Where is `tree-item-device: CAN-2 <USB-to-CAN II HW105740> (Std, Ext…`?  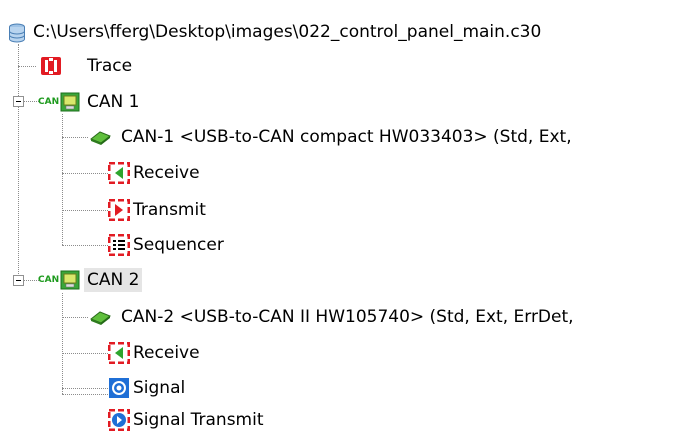 tree-item-device: CAN-2 <USB-to-CAN II HW105740> (Std, Ext… is located at coordinates (392, 317).